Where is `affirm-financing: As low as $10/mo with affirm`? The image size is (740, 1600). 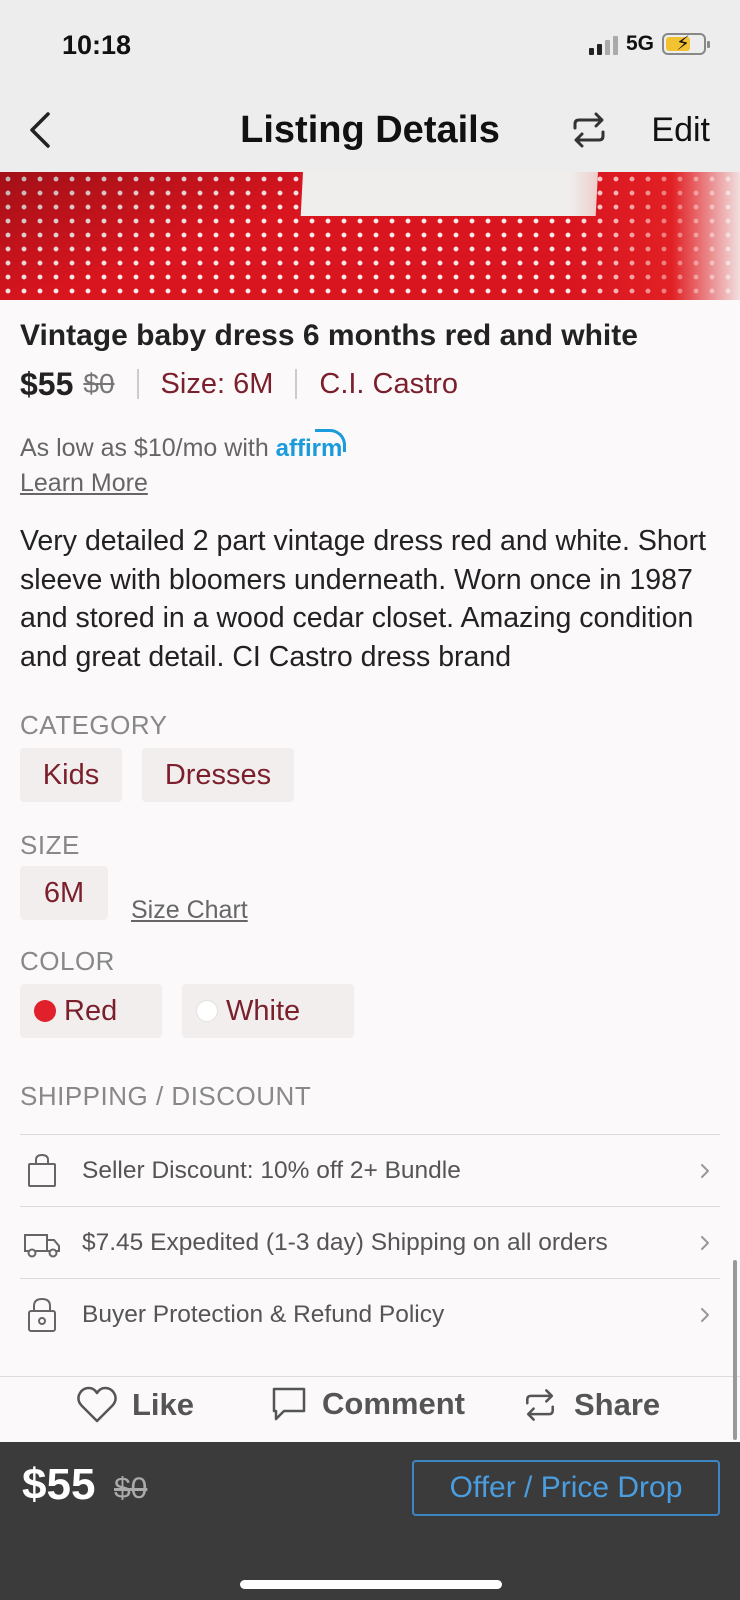
affirm-financing: As low as $10/mo with affirm is located at coordinates (181, 448).